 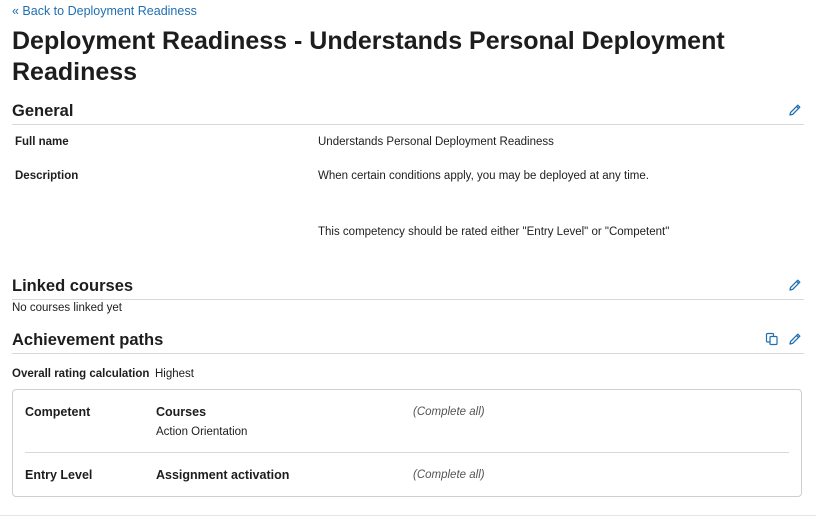 What do you see at coordinates (174, 374) in the screenshot?
I see `overall-rating-value: Highest` at bounding box center [174, 374].